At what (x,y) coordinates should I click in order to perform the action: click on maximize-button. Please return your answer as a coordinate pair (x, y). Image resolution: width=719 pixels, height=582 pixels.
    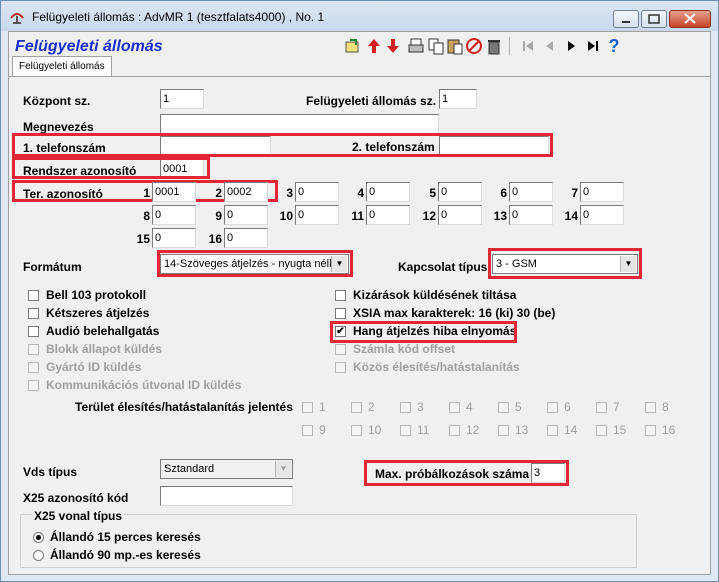
    Looking at the image, I should click on (654, 19).